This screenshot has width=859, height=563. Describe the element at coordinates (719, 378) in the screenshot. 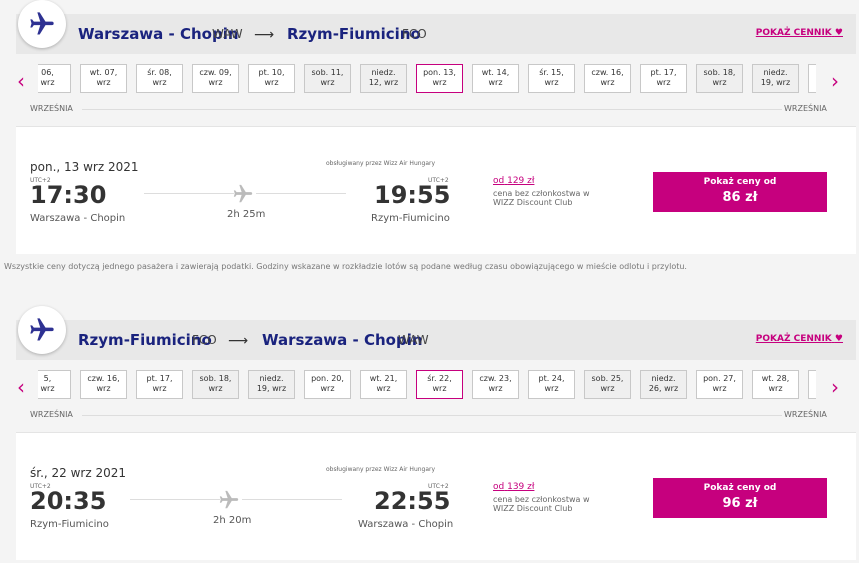

I see `date-chip-day: pon. 27,` at that location.